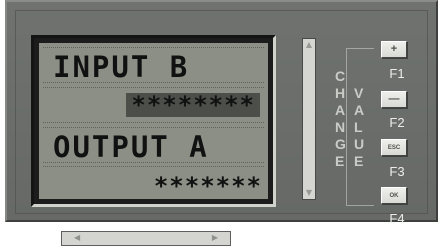 The width and height of the screenshot is (444, 252). I want to click on value-label: V A L U E, so click(359, 127).